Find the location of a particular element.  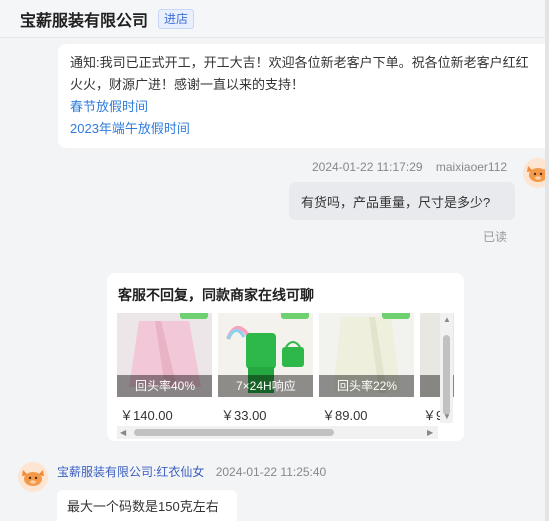

dragon-boat-link: 2023年端午放假时间 is located at coordinates (303, 129).